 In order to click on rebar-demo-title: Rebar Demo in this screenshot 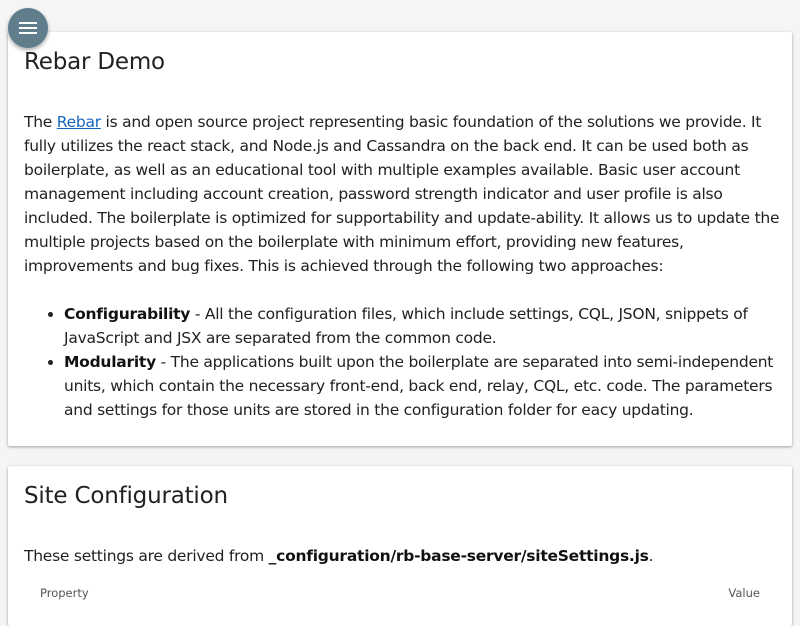, I will do `click(94, 62)`.